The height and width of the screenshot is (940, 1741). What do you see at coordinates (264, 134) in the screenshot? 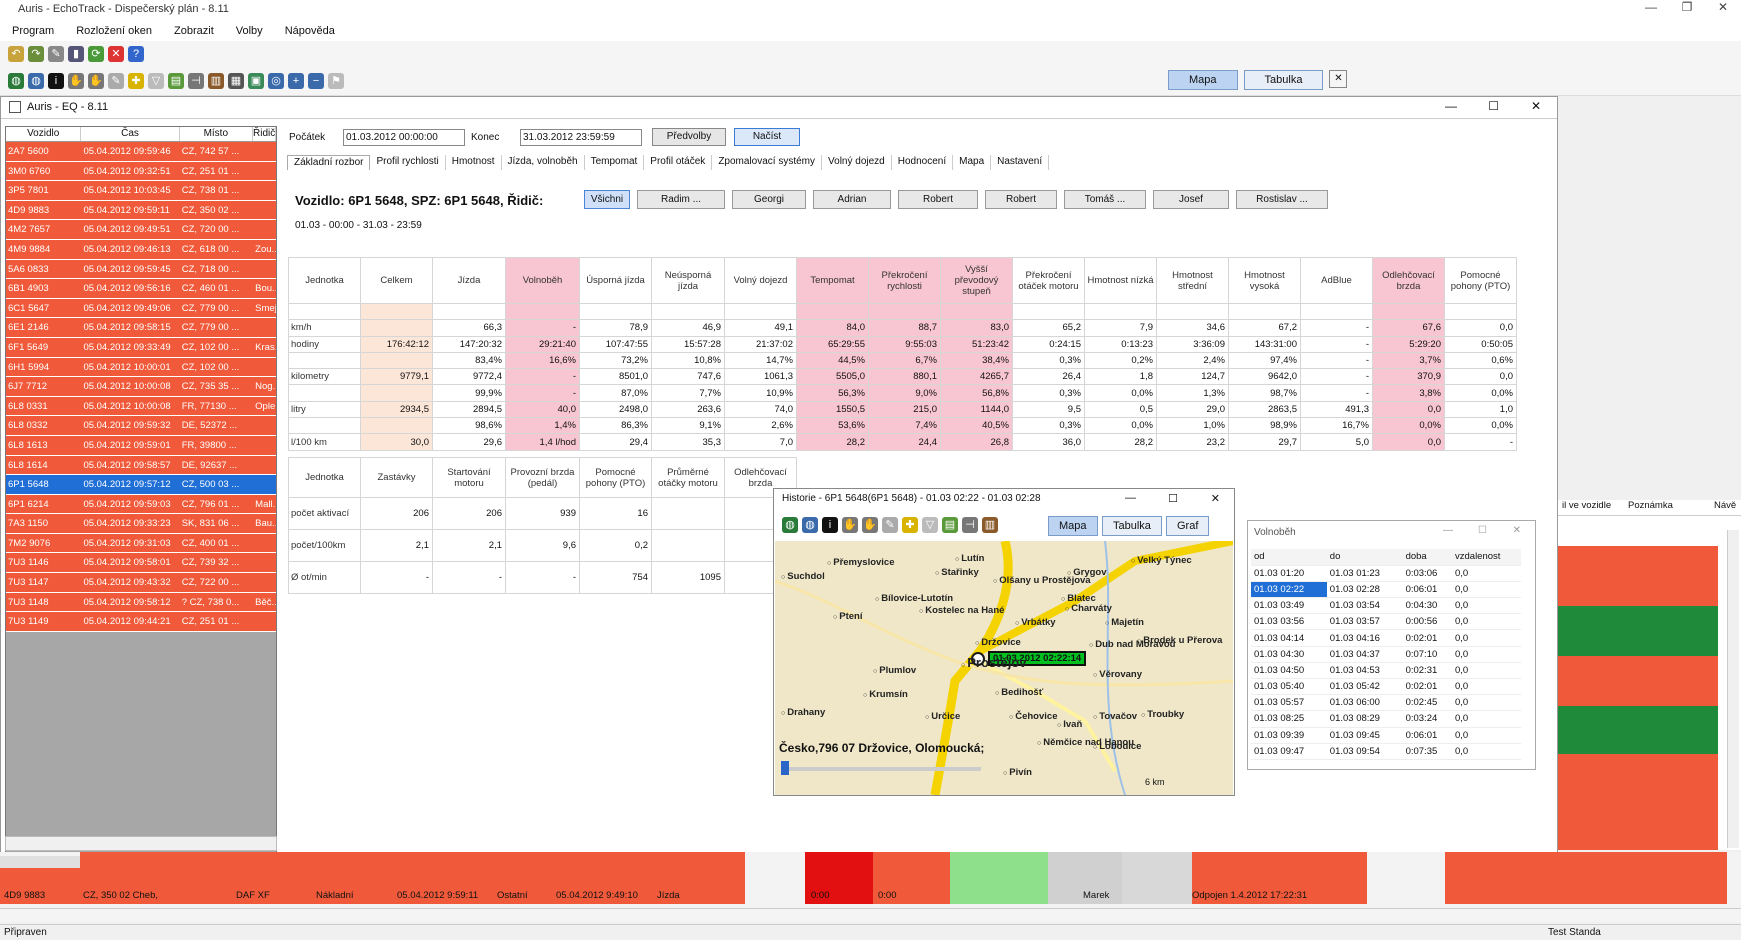
I see `col-driver: Řidič` at bounding box center [264, 134].